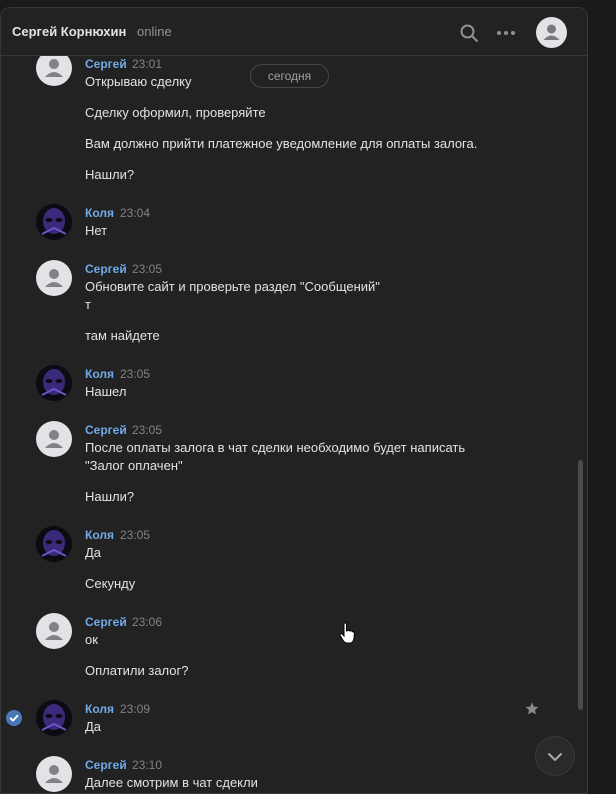  I want to click on scroll-down-button, so click(555, 756).